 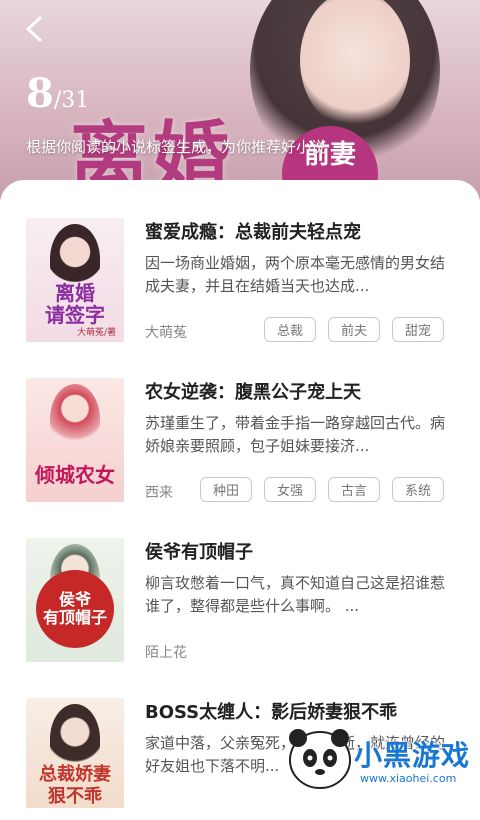 What do you see at coordinates (417, 329) in the screenshot?
I see `tag: 甜宠` at bounding box center [417, 329].